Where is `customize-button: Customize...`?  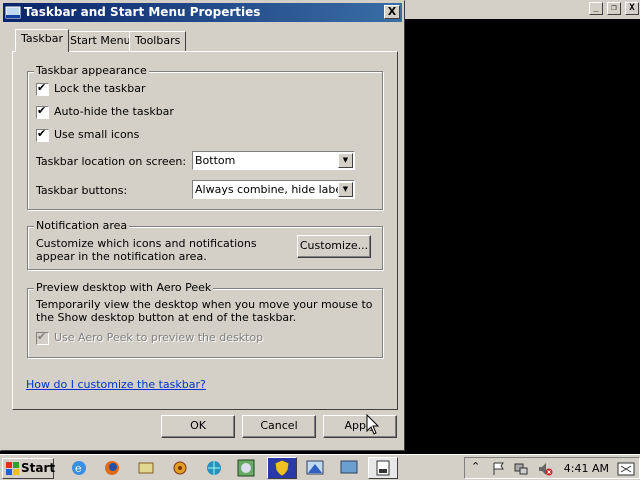 customize-button: Customize... is located at coordinates (334, 246).